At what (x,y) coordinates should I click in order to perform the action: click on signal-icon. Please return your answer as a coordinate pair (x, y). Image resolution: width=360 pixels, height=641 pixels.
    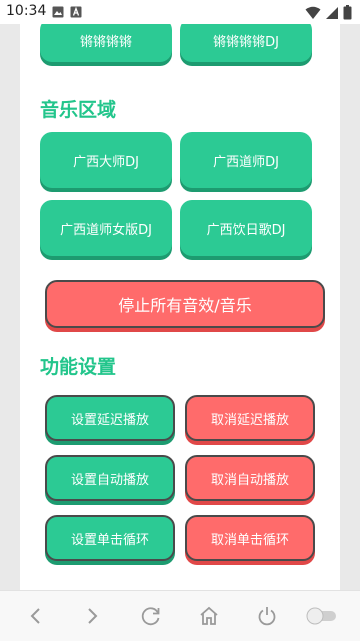
    Looking at the image, I should click on (332, 12).